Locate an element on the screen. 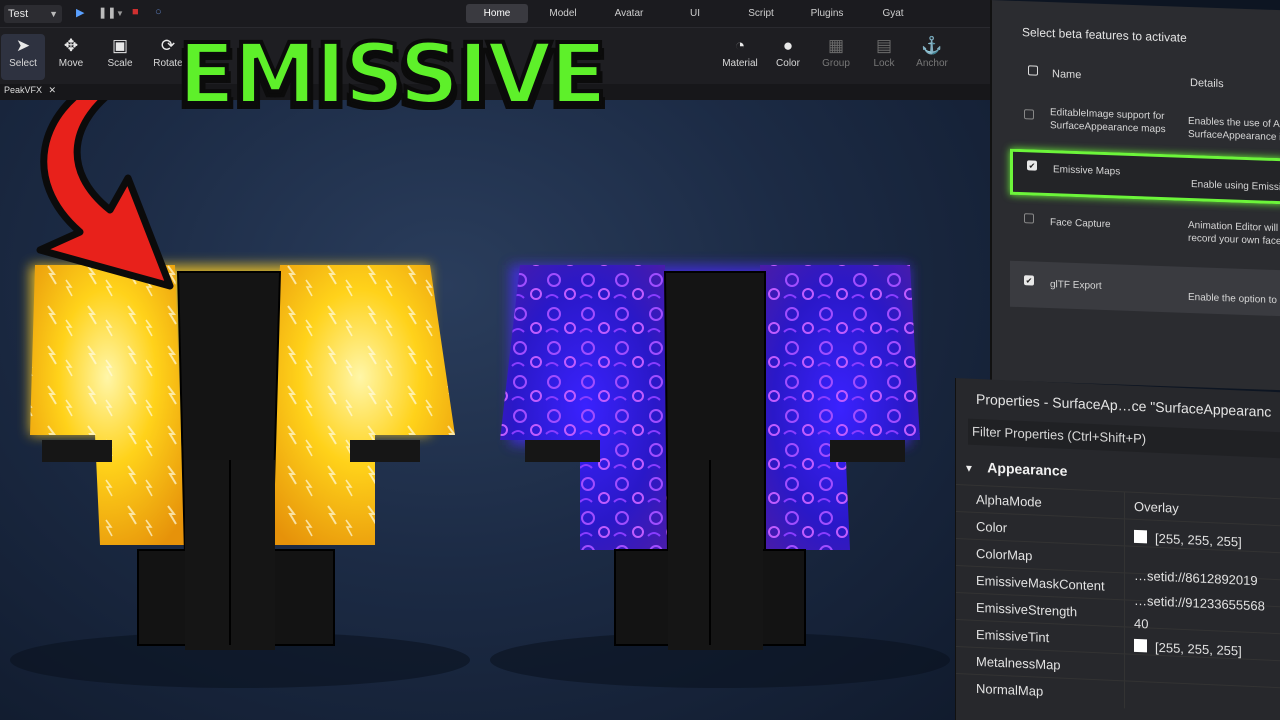 This screenshot has height=720, width=1280. stop-icon: ■ is located at coordinates (135, 12).